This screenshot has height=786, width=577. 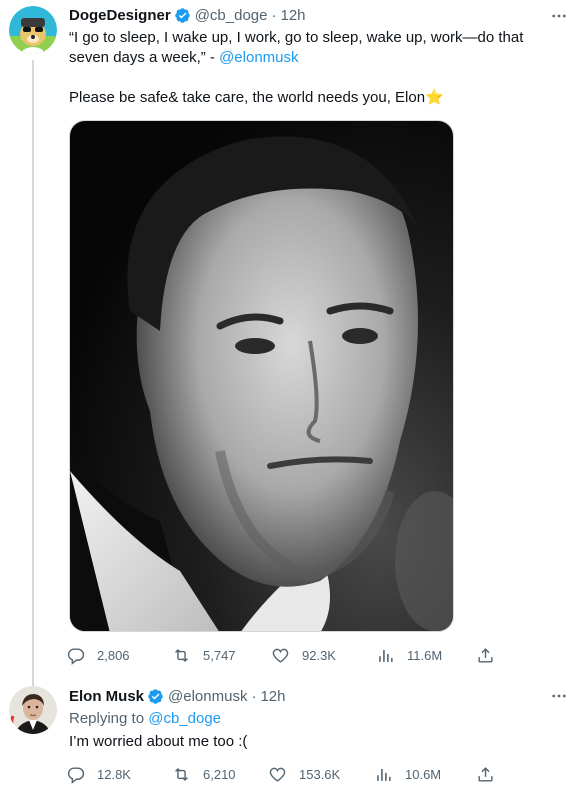 I want to click on views-count: 11.6M, so click(x=425, y=655).